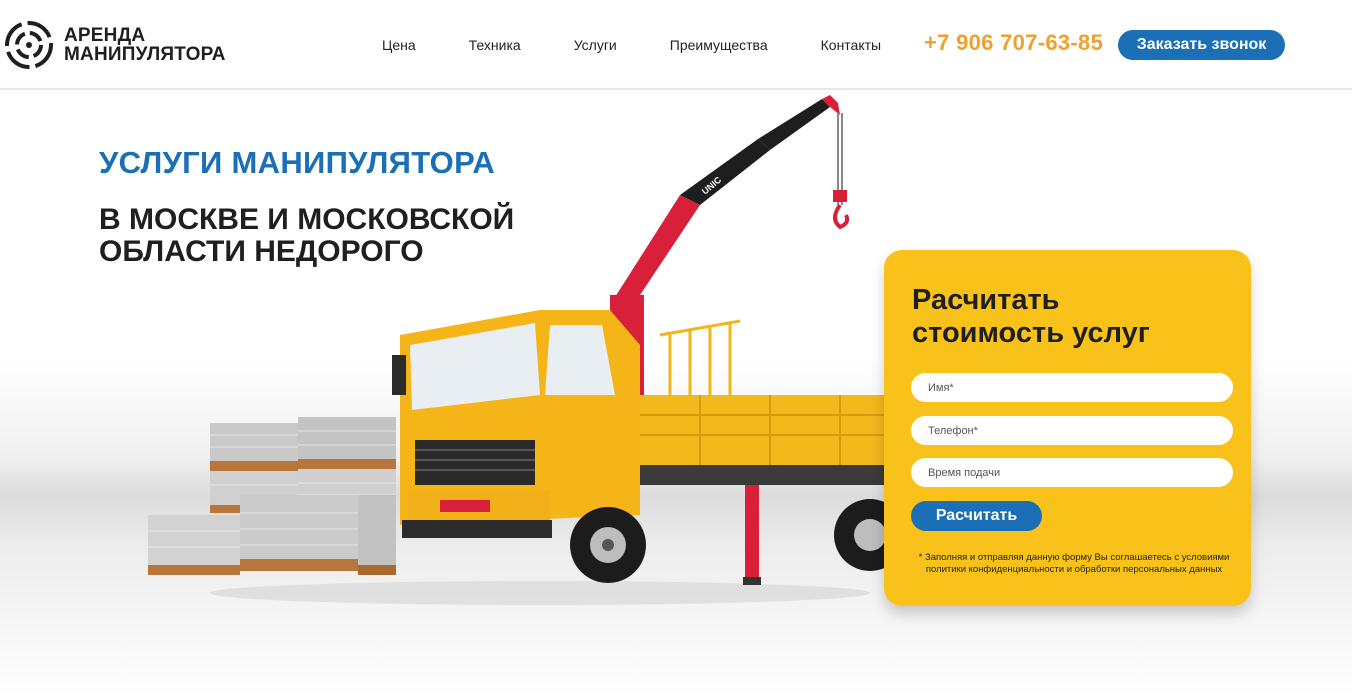 The image size is (1352, 696). Describe the element at coordinates (1072, 472) in the screenshot. I see `delivery-time-field` at that location.